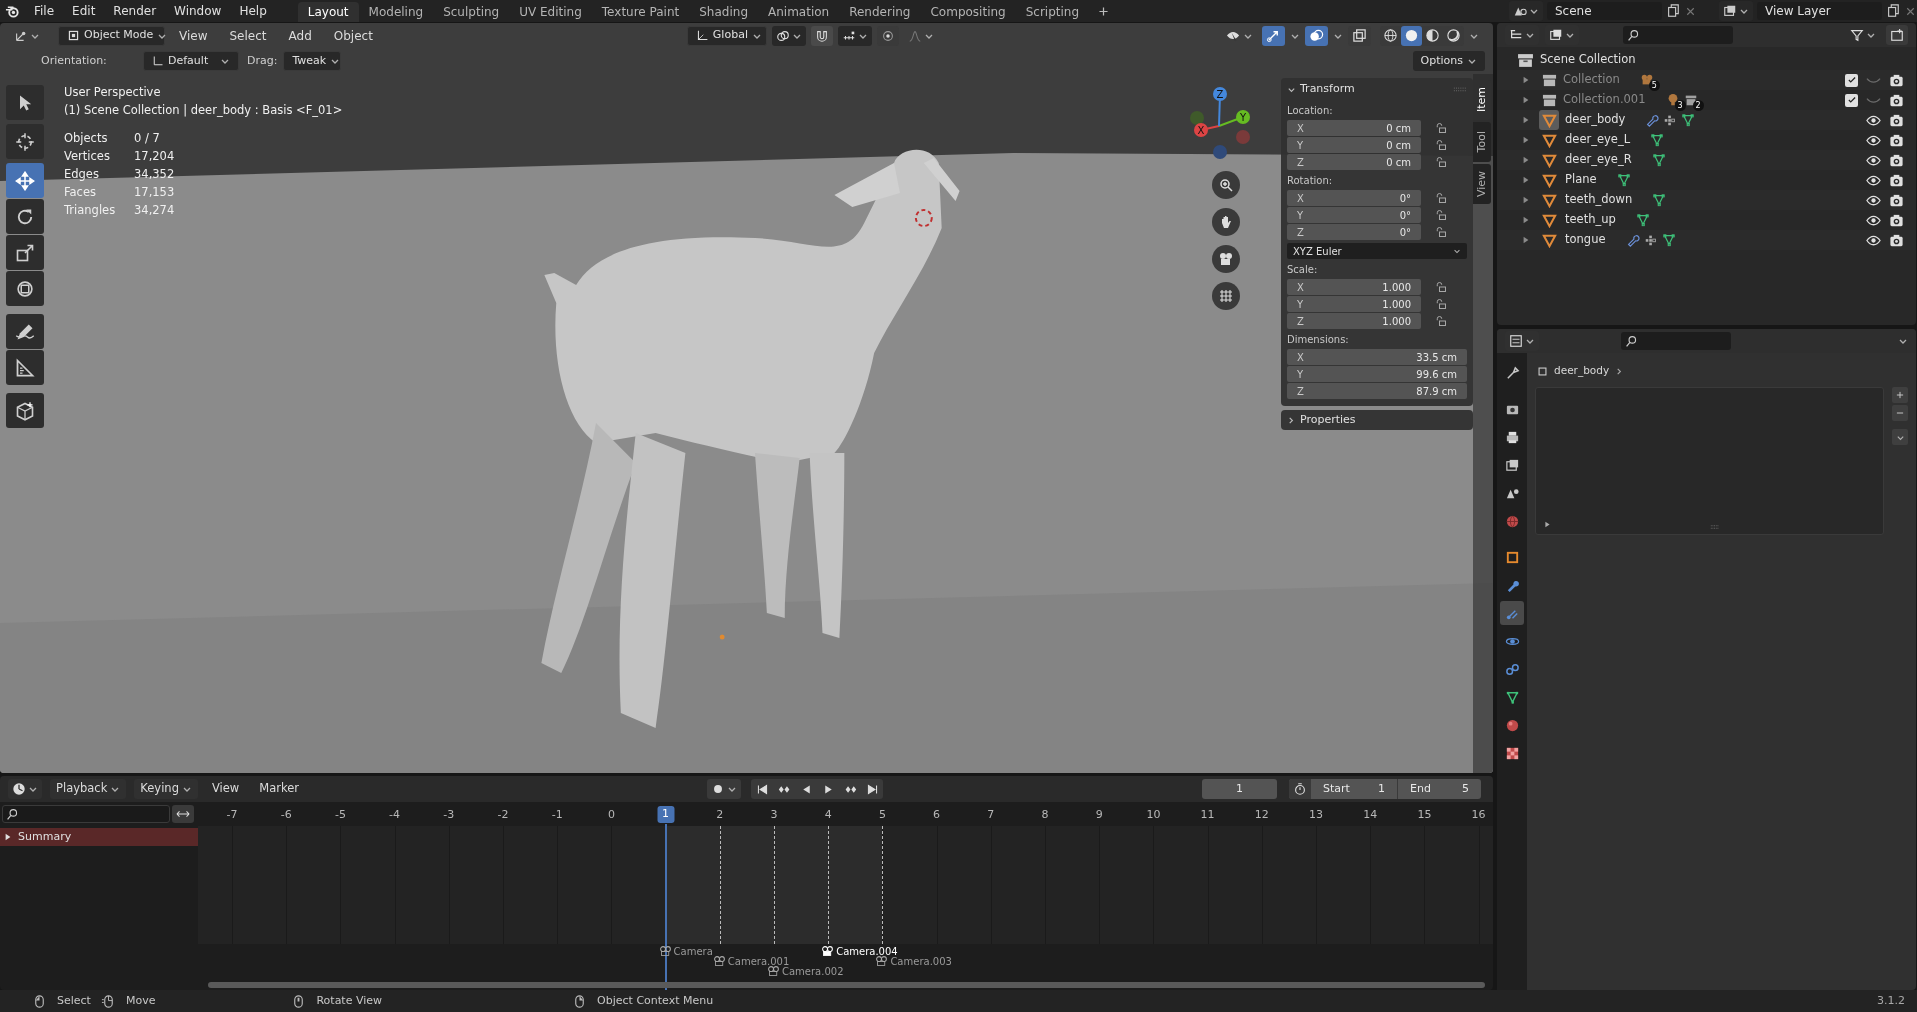  What do you see at coordinates (1698, 105) in the screenshot?
I see `count-badge: 2` at bounding box center [1698, 105].